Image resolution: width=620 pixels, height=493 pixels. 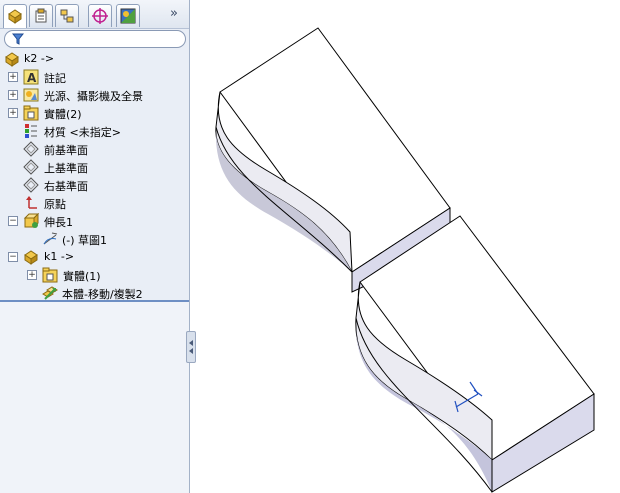 What do you see at coordinates (18, 39) in the screenshot?
I see `filter-icon` at bounding box center [18, 39].